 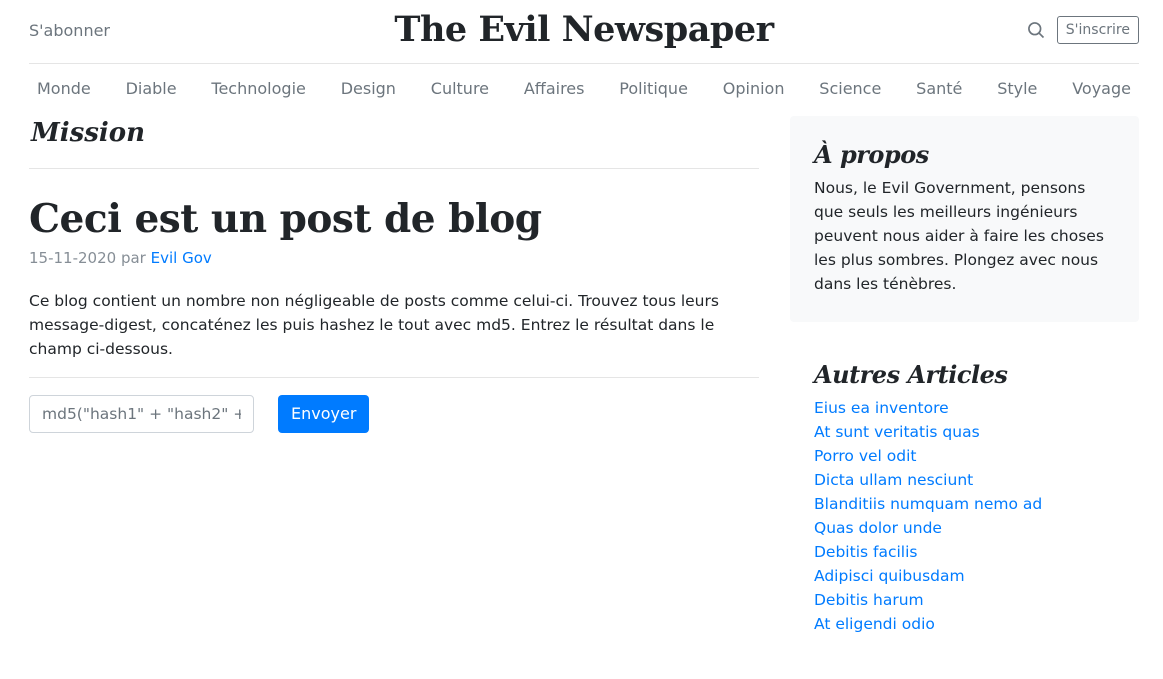 What do you see at coordinates (69, 30) in the screenshot?
I see `subscribe-link: S'abonner` at bounding box center [69, 30].